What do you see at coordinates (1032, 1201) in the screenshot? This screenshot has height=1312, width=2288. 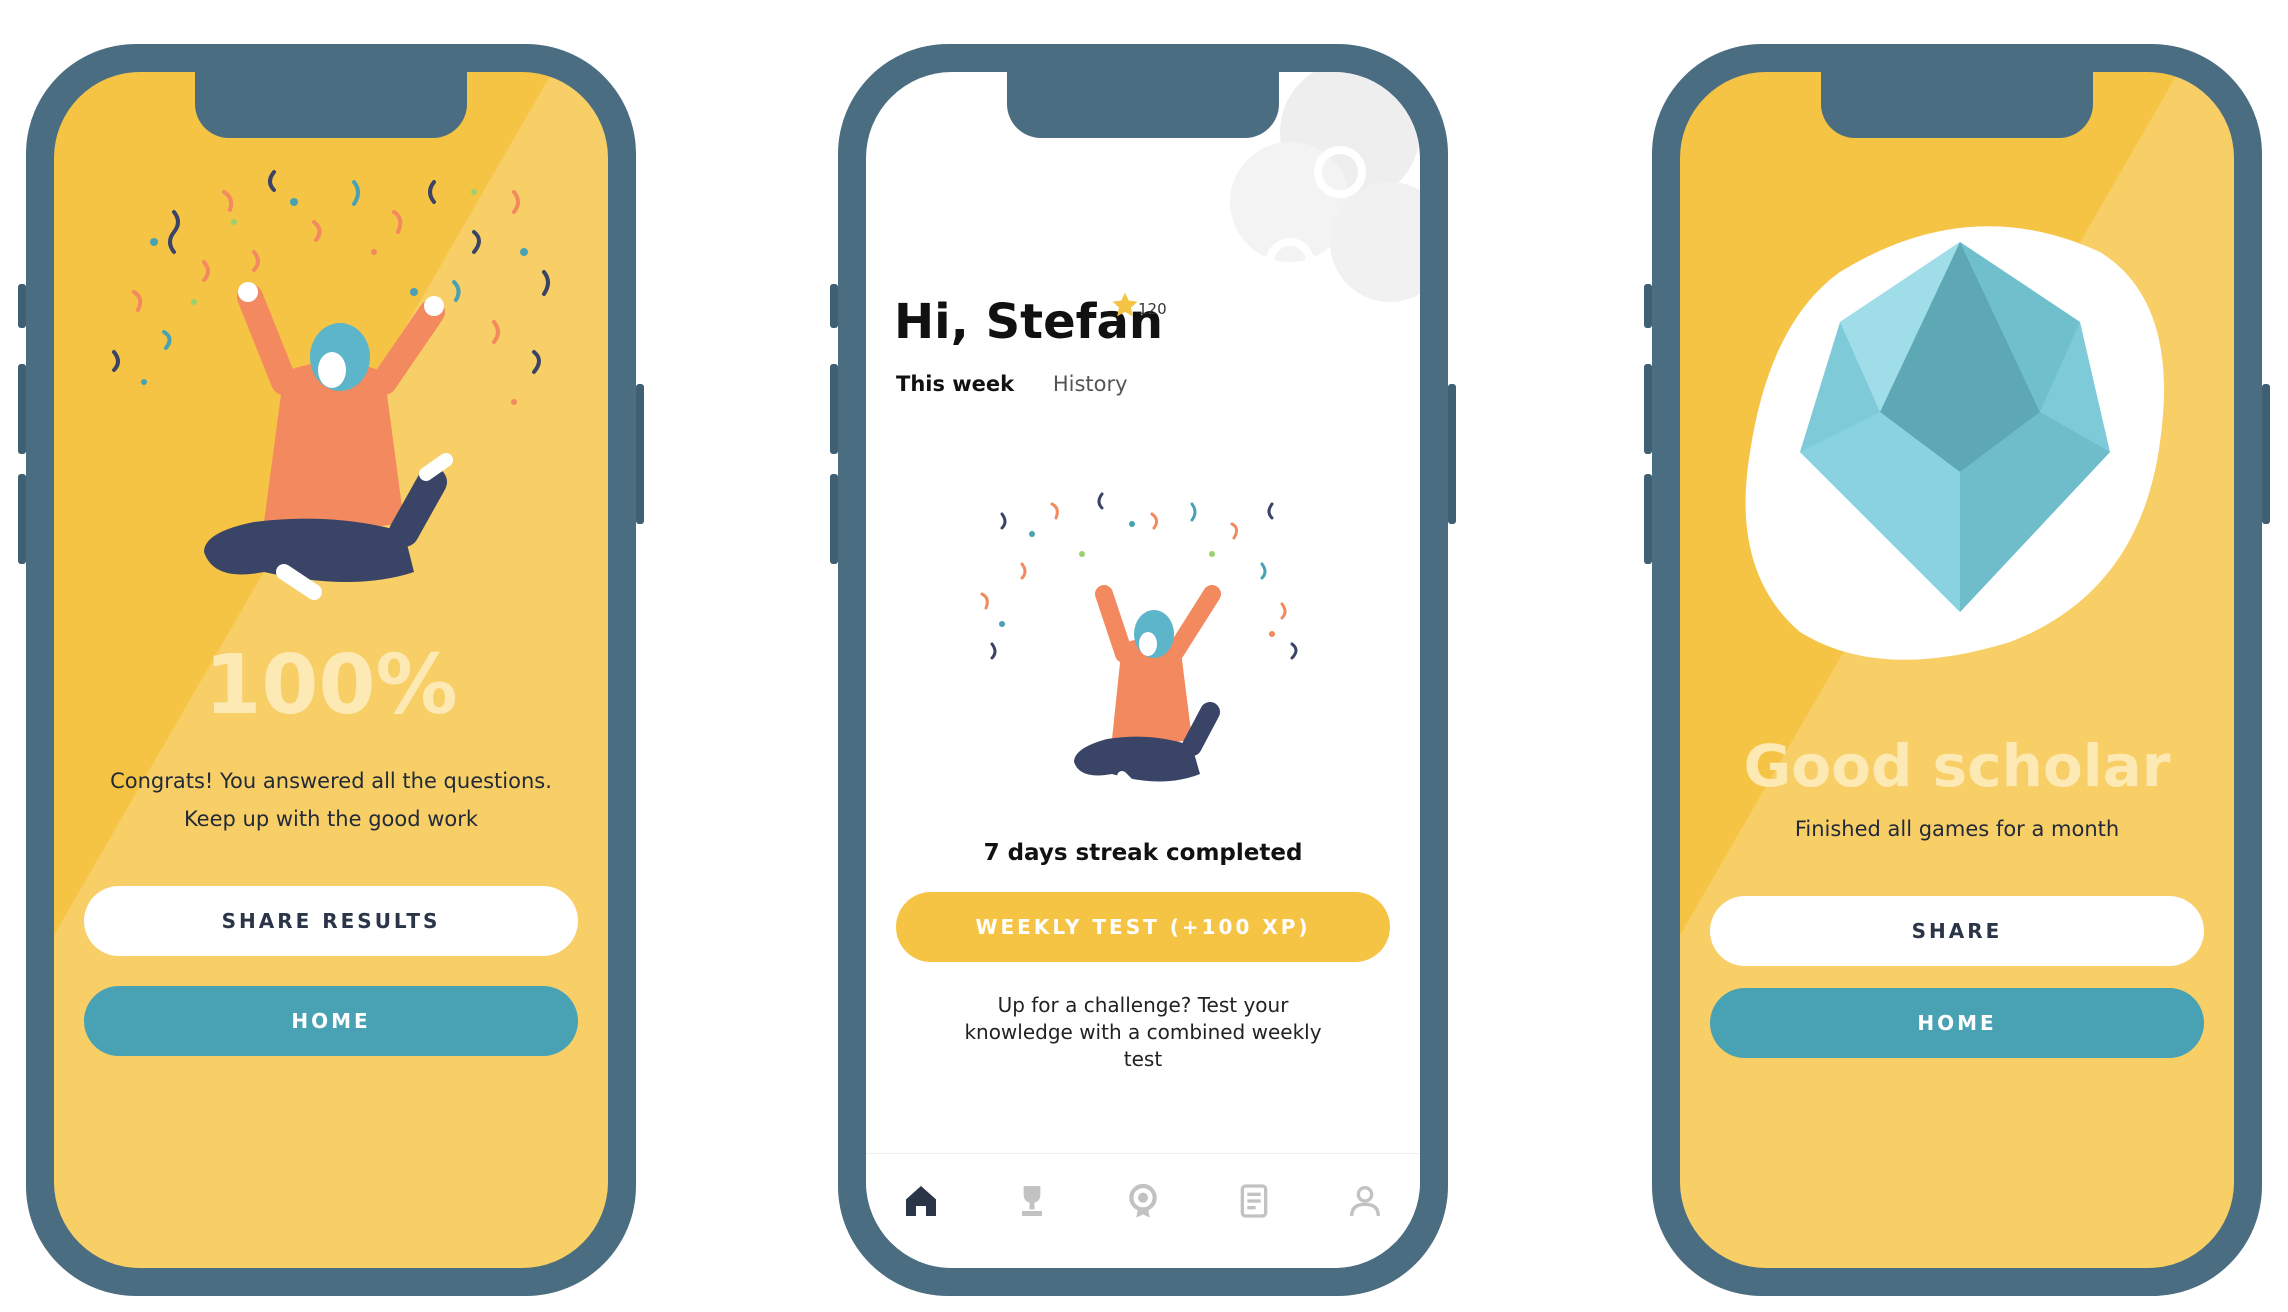 I see `trophy-icon` at bounding box center [1032, 1201].